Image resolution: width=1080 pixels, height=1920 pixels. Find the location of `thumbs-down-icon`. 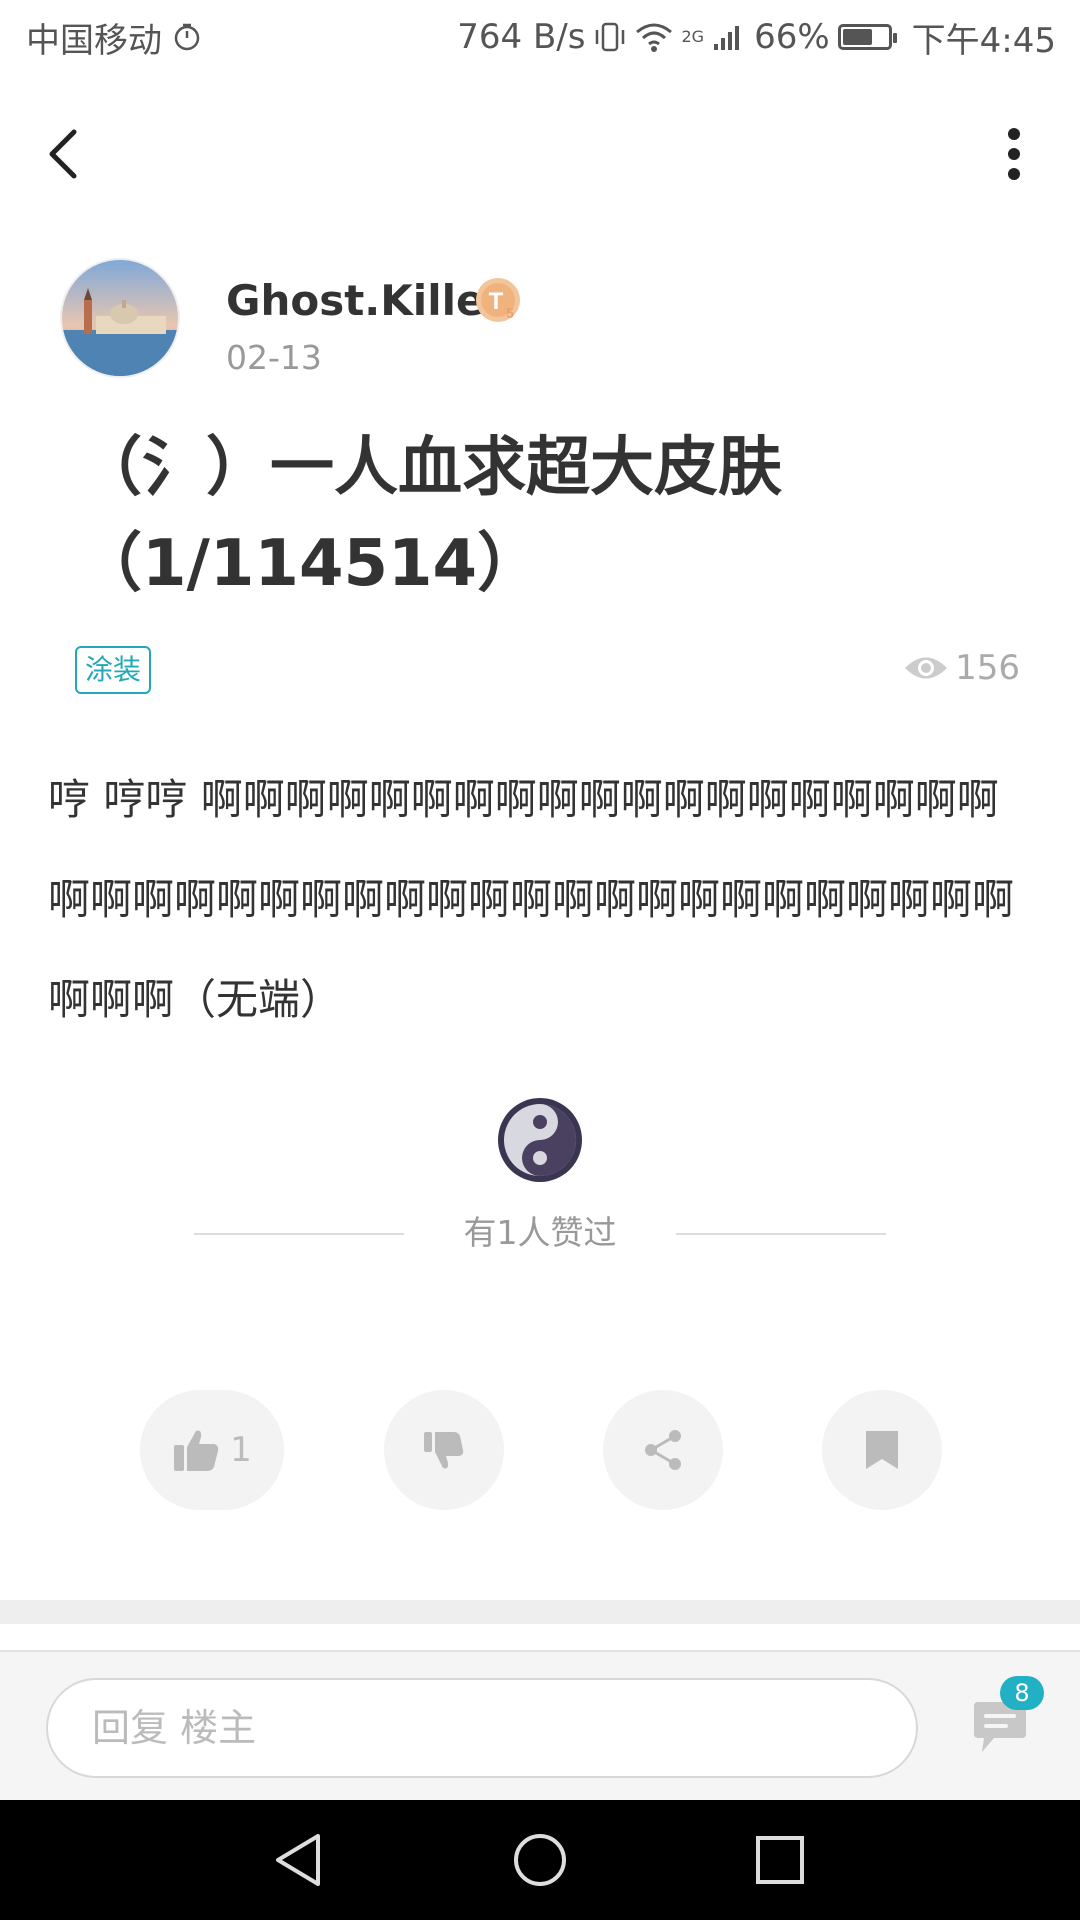

thumbs-down-icon is located at coordinates (444, 1450).